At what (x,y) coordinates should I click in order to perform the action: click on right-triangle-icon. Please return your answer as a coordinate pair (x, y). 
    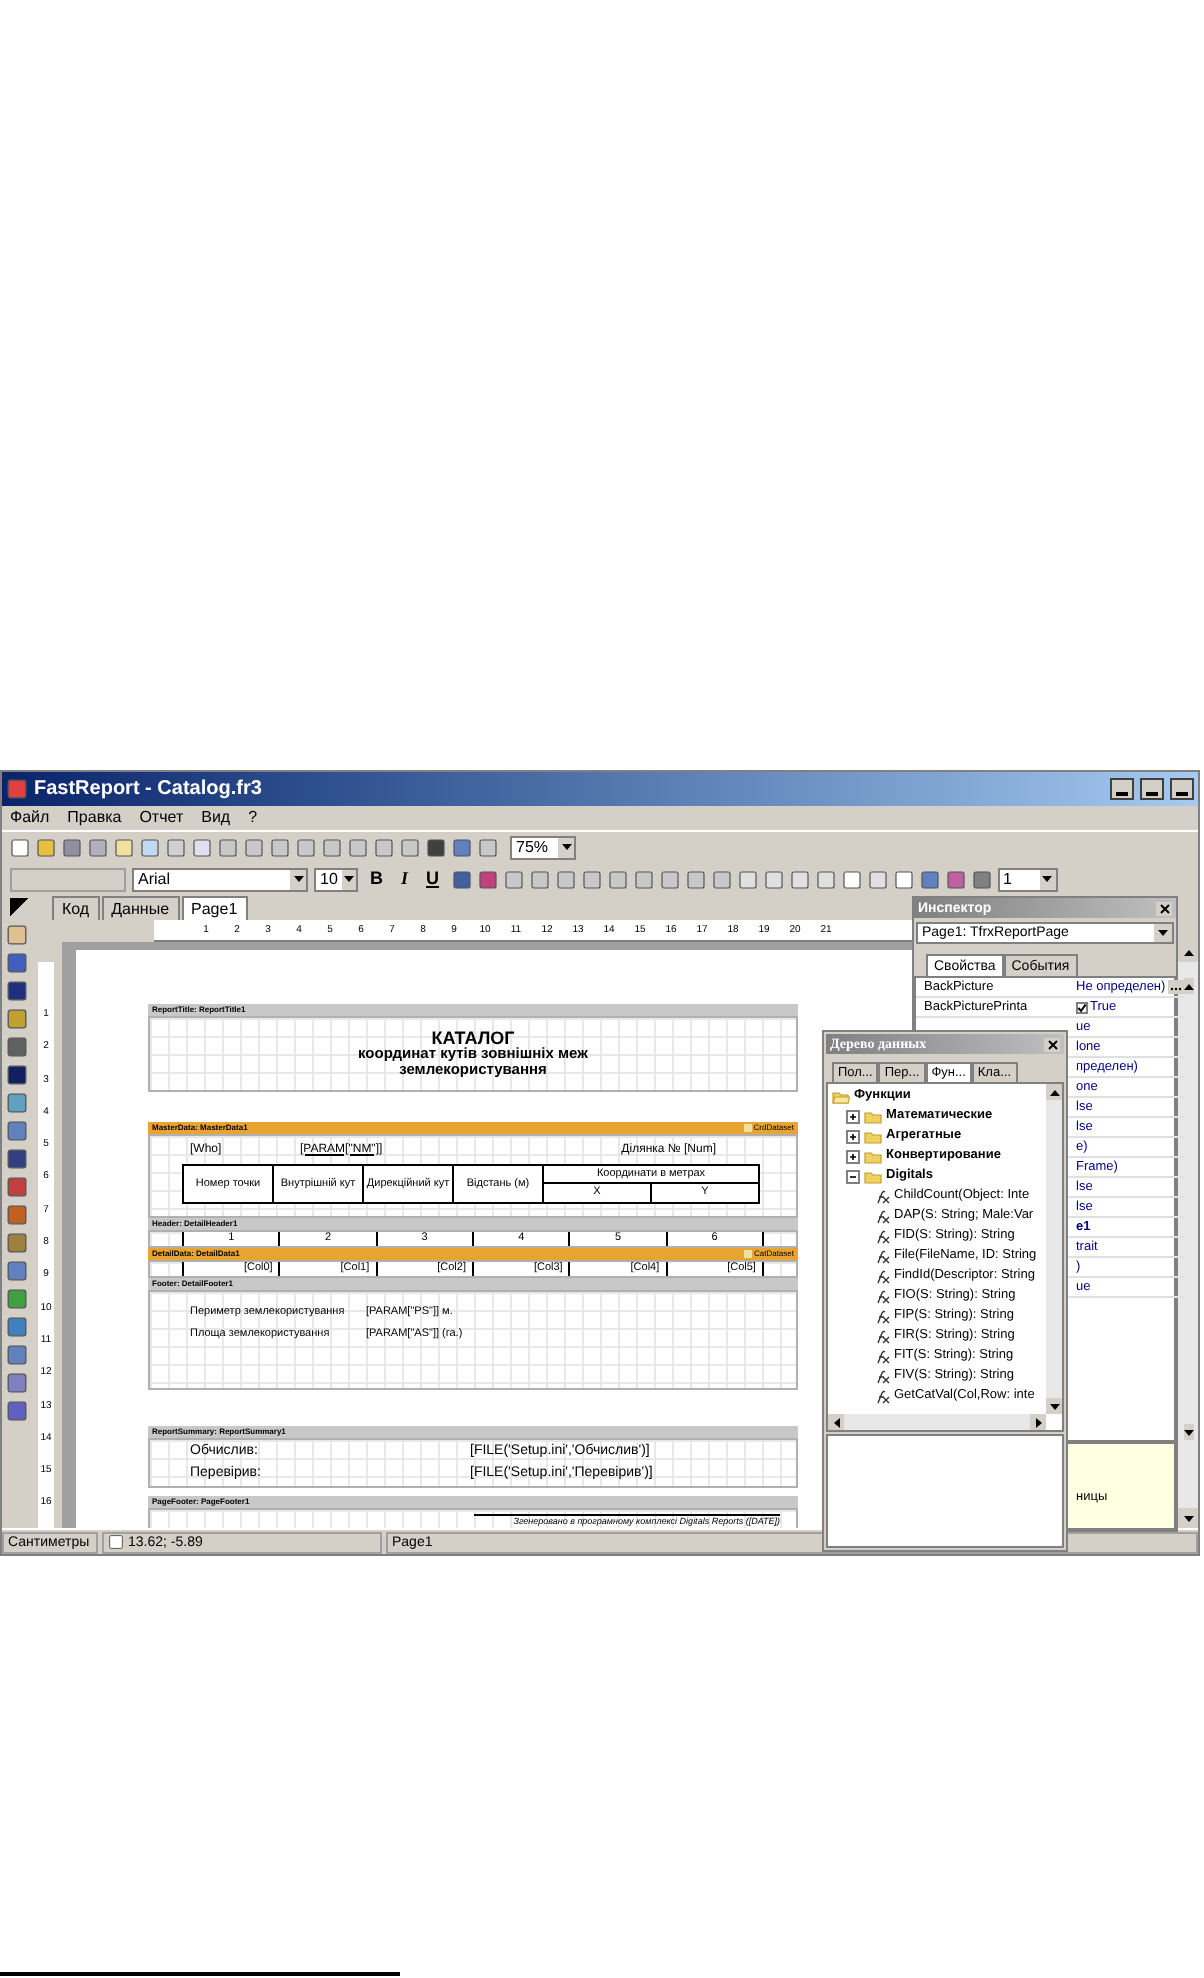
    Looking at the image, I should click on (1038, 1422).